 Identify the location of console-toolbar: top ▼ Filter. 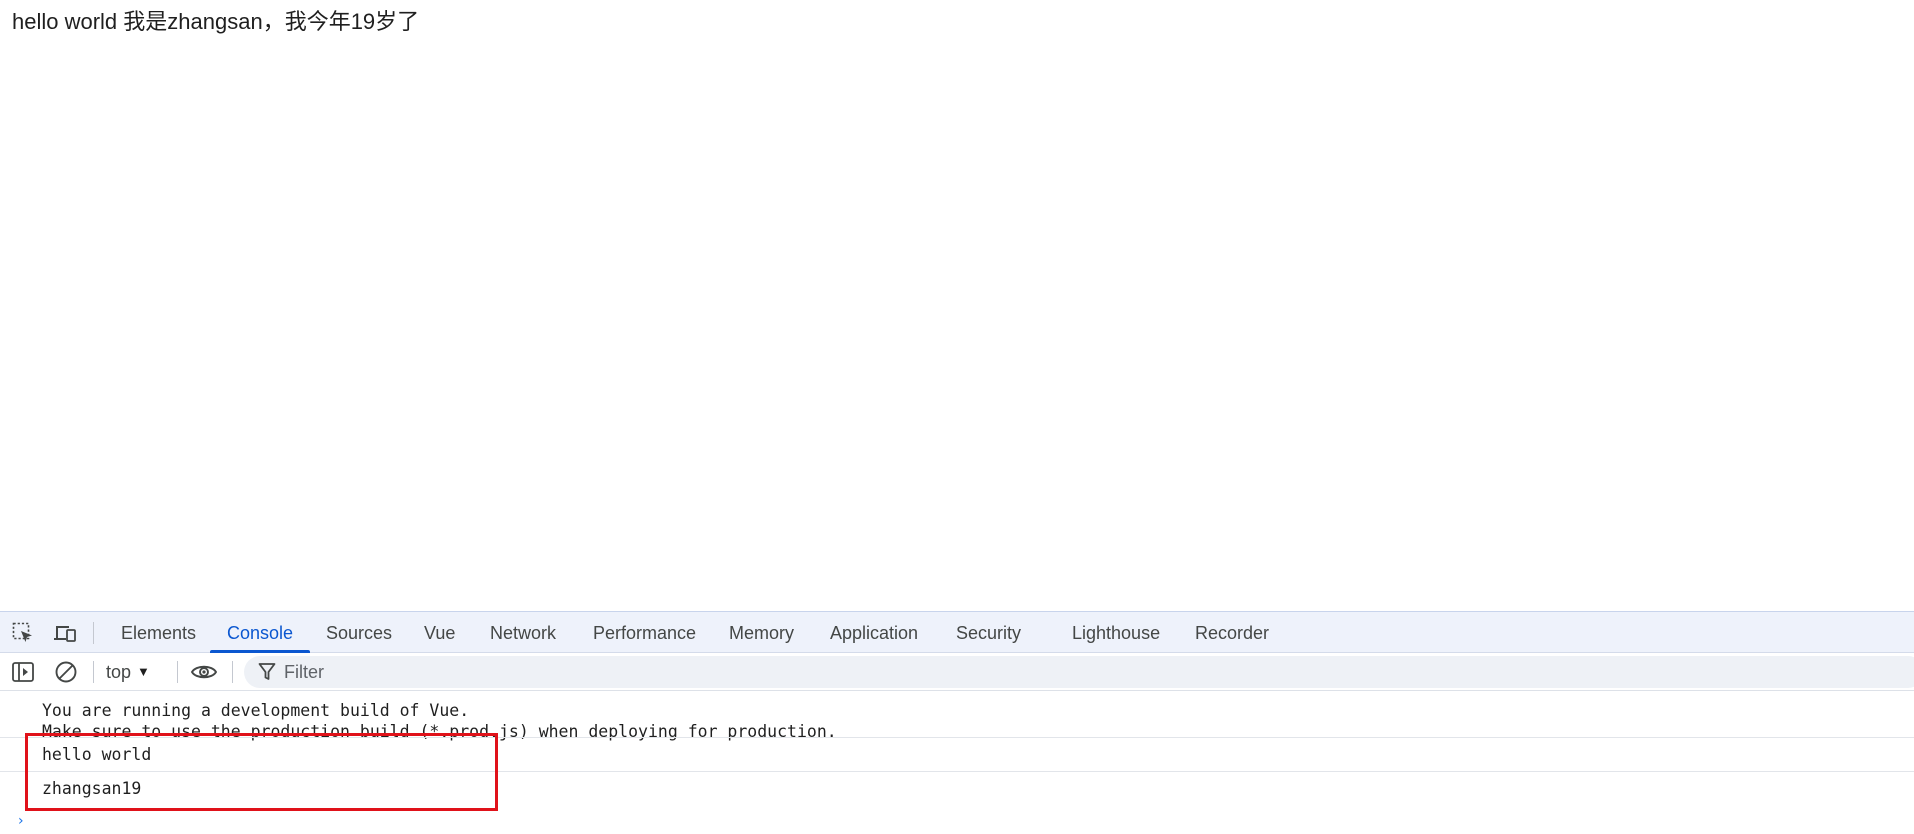
(957, 672).